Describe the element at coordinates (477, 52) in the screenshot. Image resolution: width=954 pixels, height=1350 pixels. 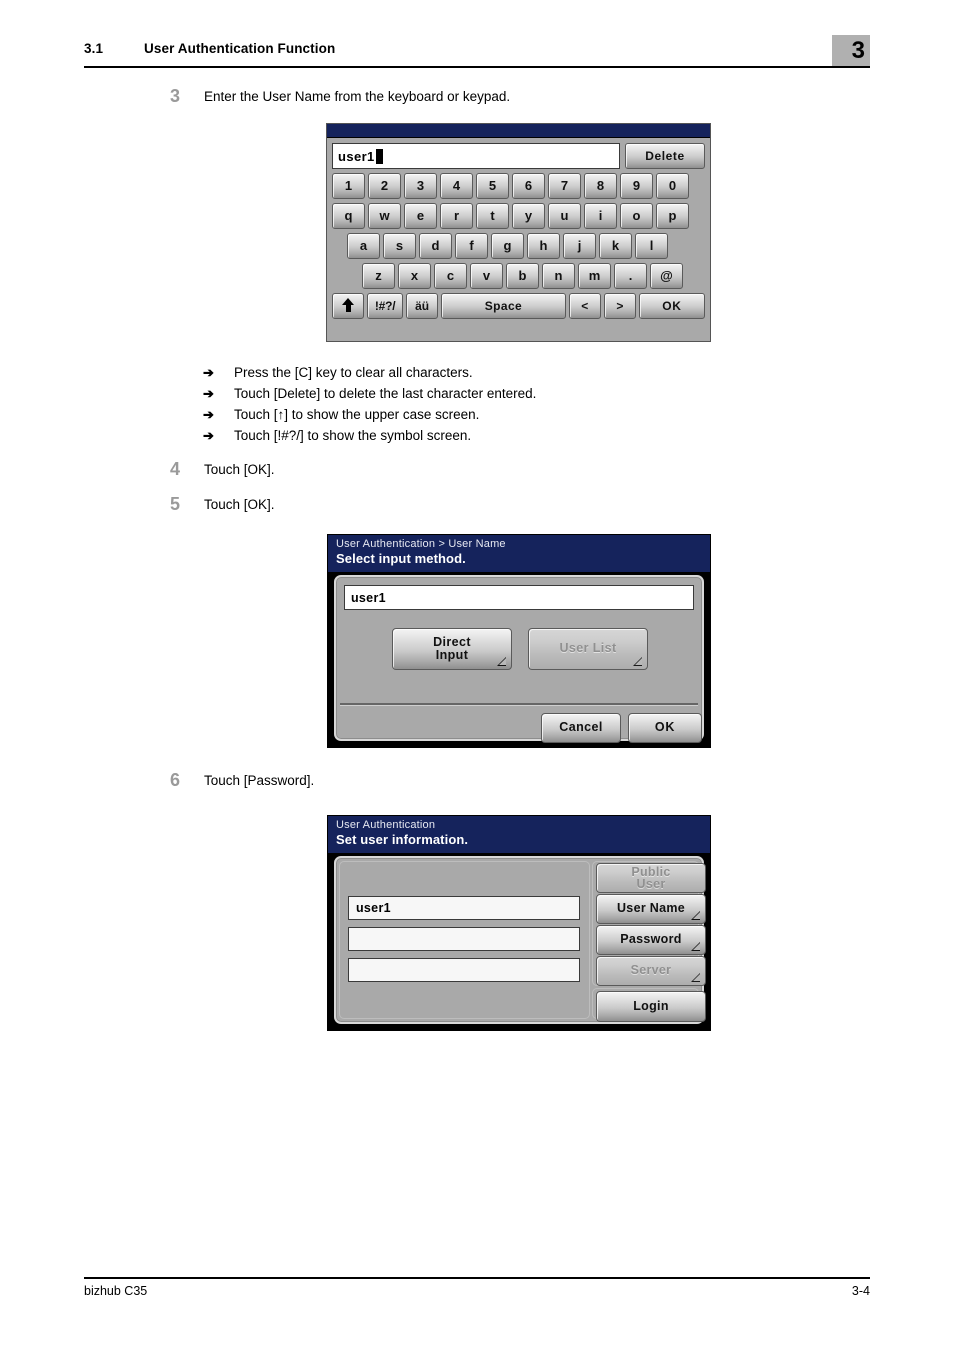
I see `page-header: 3.1 User Authentication Function 3` at that location.